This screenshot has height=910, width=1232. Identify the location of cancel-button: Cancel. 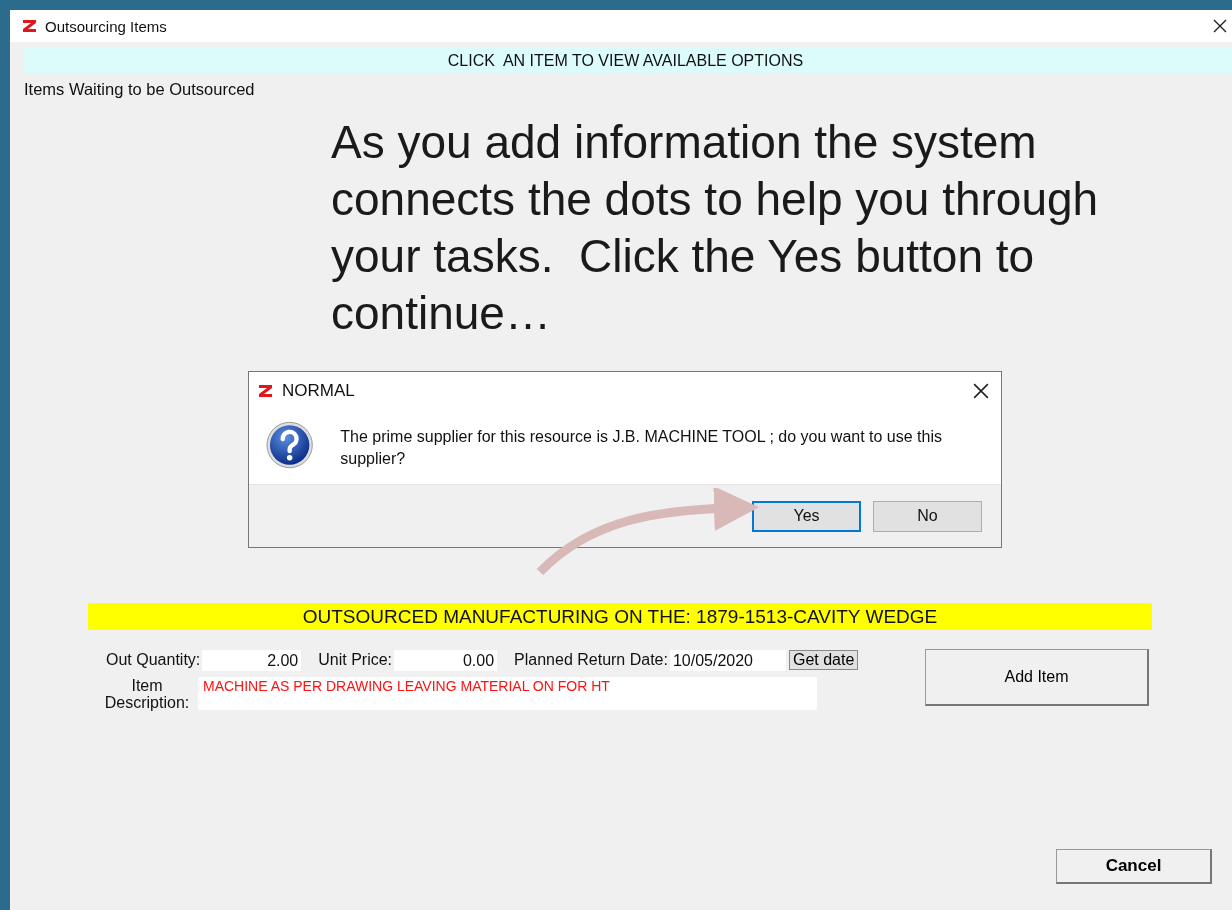
(1134, 866).